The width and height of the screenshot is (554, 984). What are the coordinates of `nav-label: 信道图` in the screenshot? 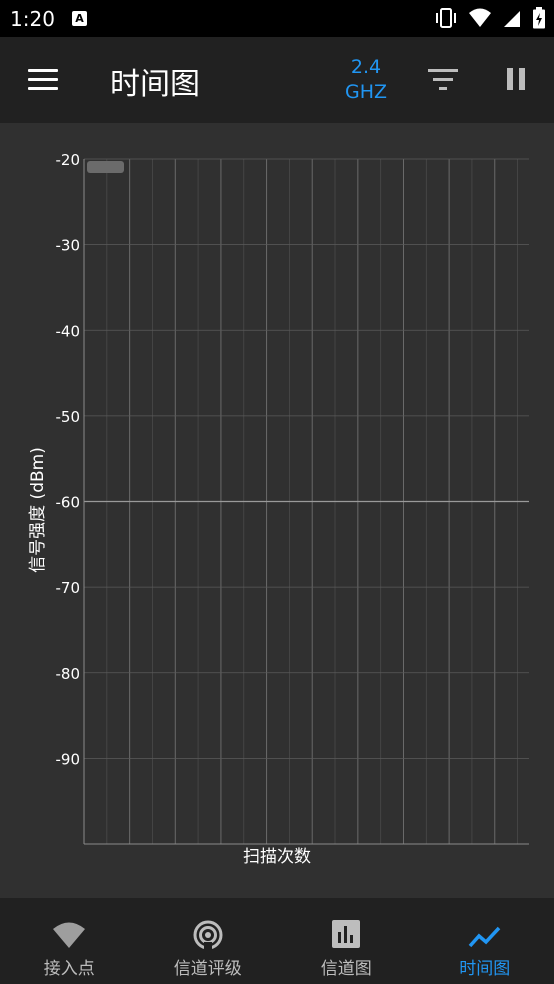 It's located at (346, 969).